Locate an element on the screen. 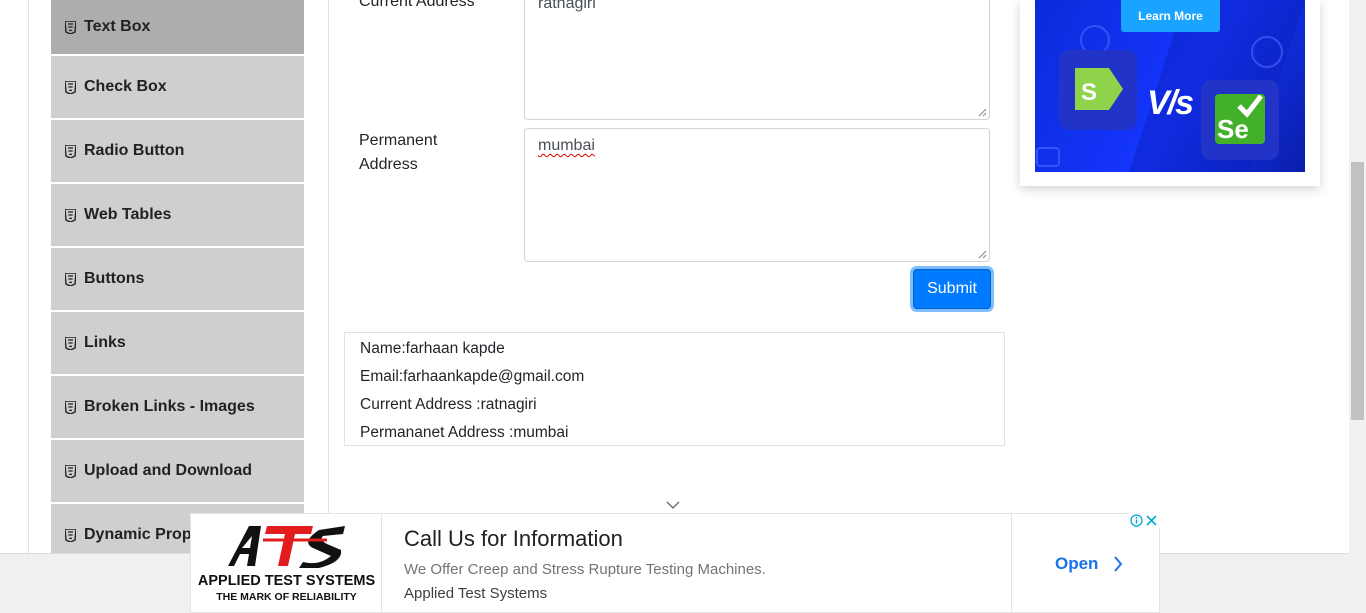 The image size is (1366, 613). chevron-right-icon is located at coordinates (1118, 564).